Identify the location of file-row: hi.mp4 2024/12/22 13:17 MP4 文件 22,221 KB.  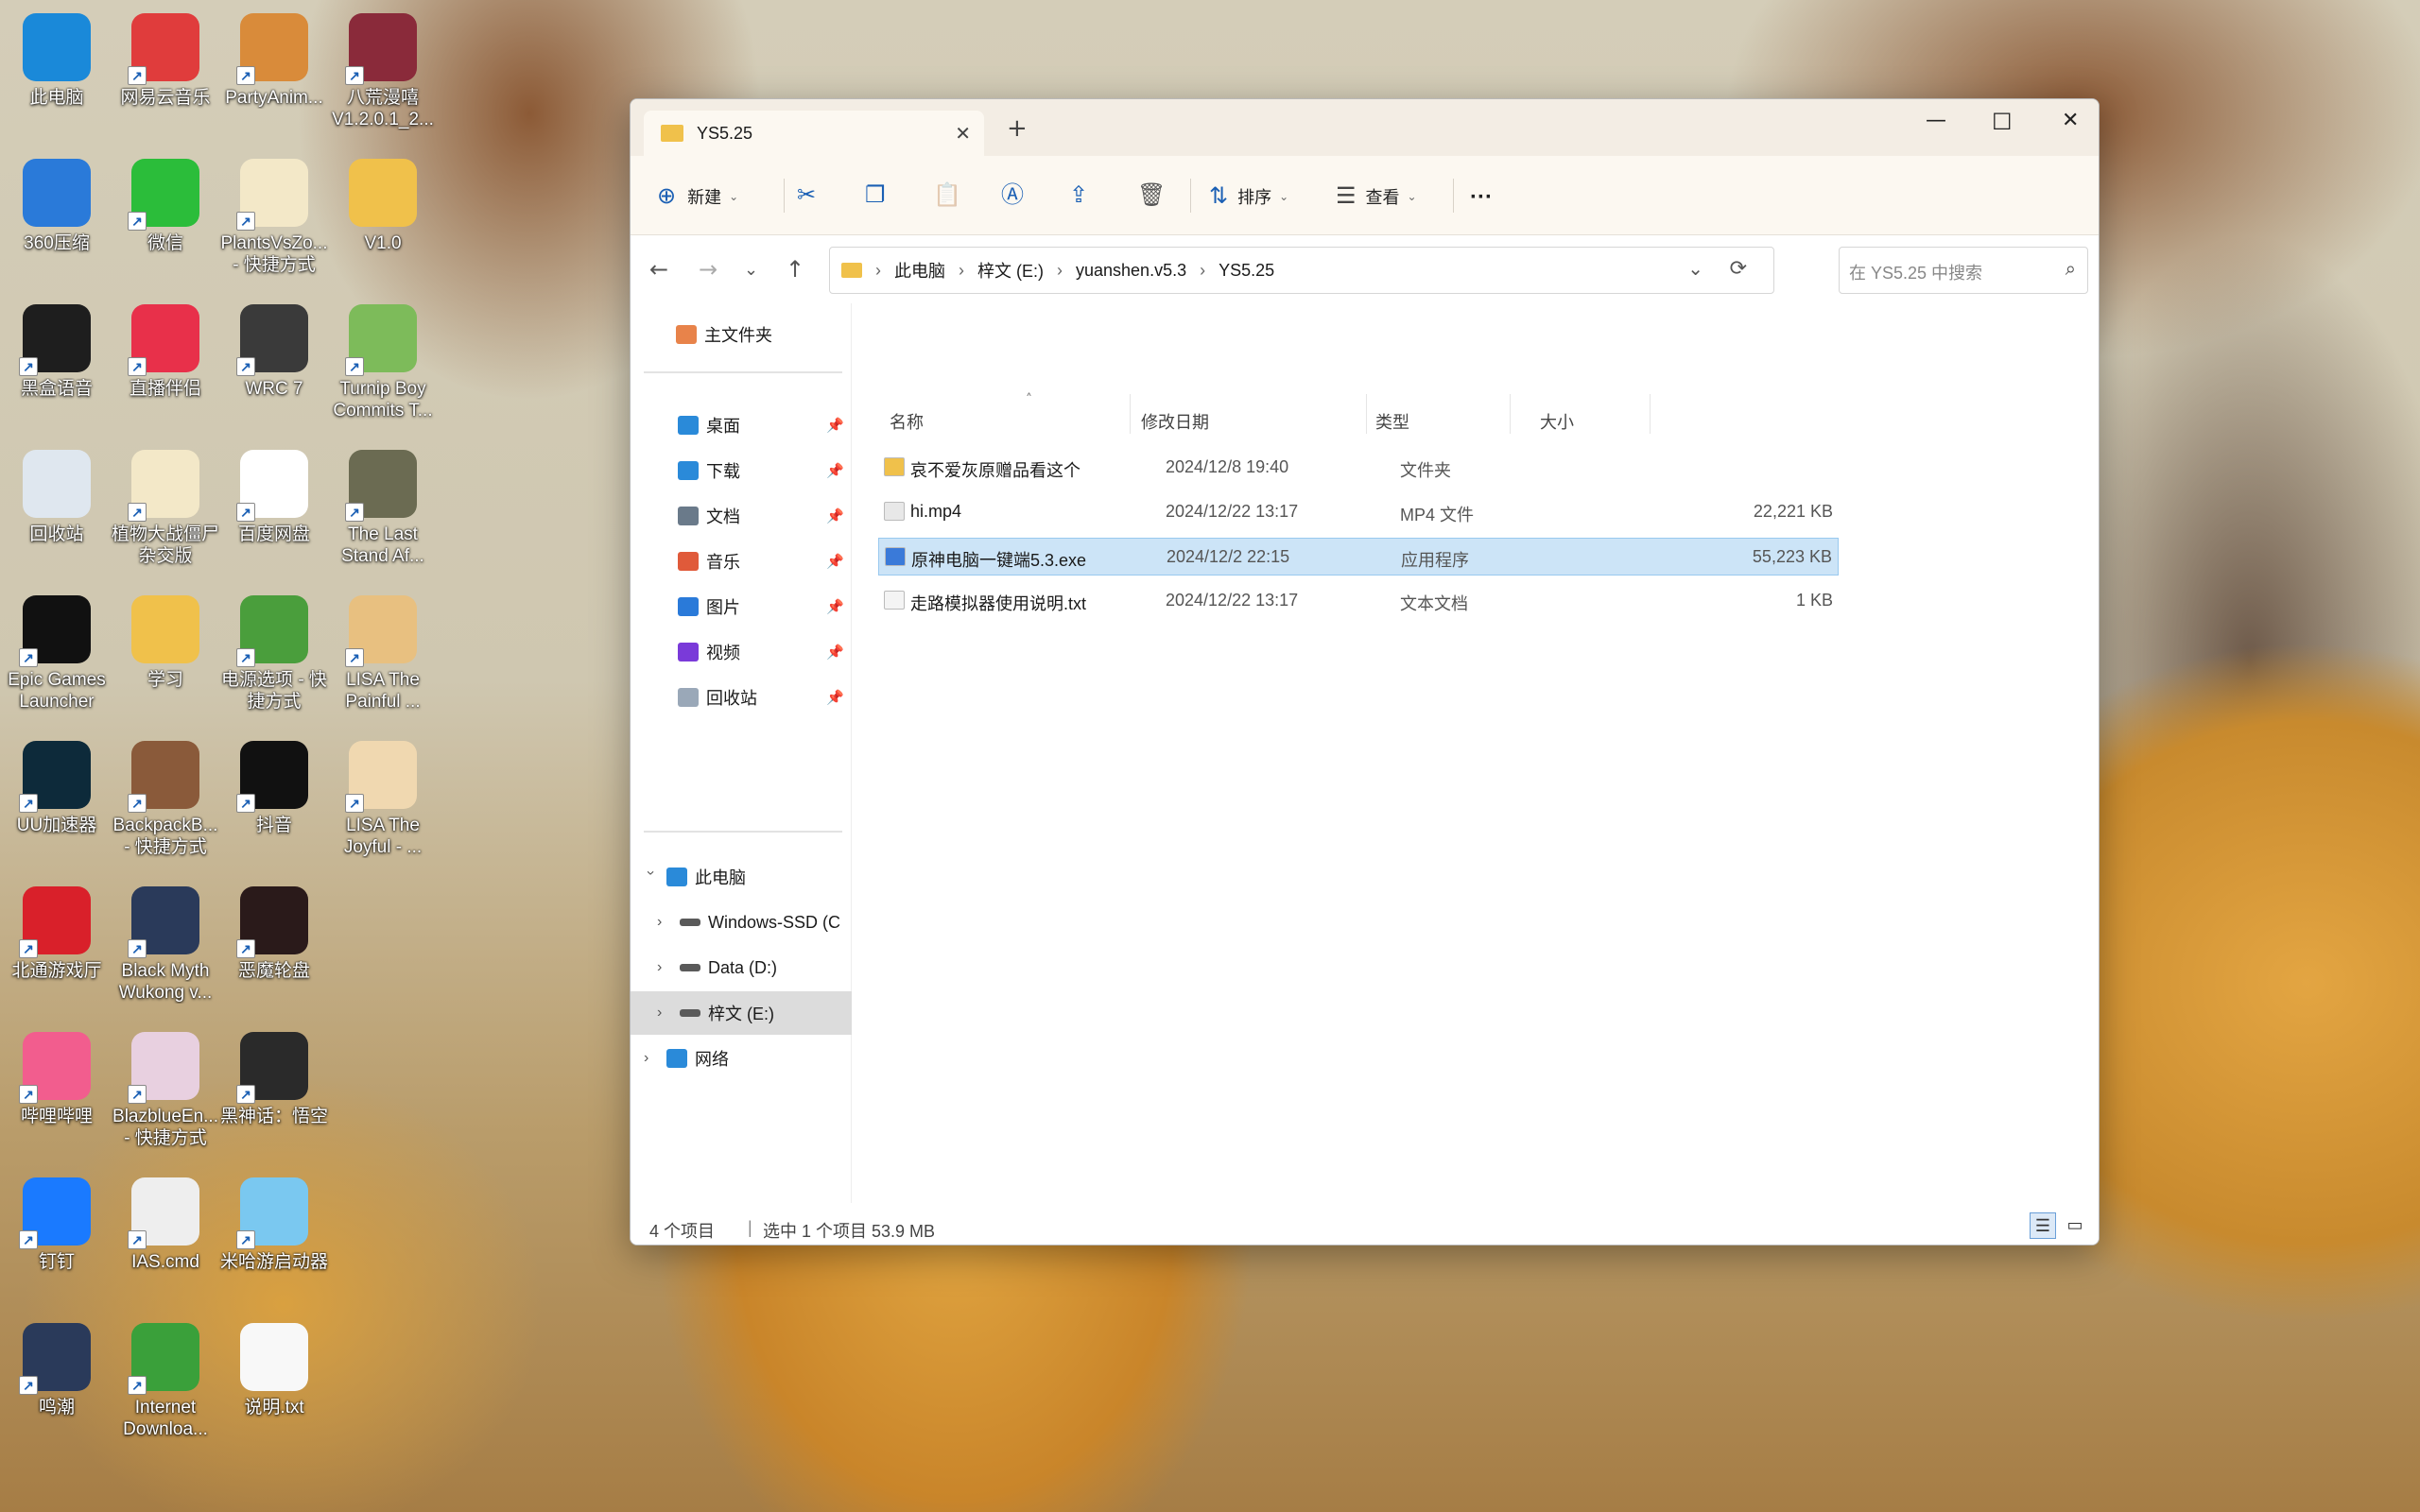
(1359, 512).